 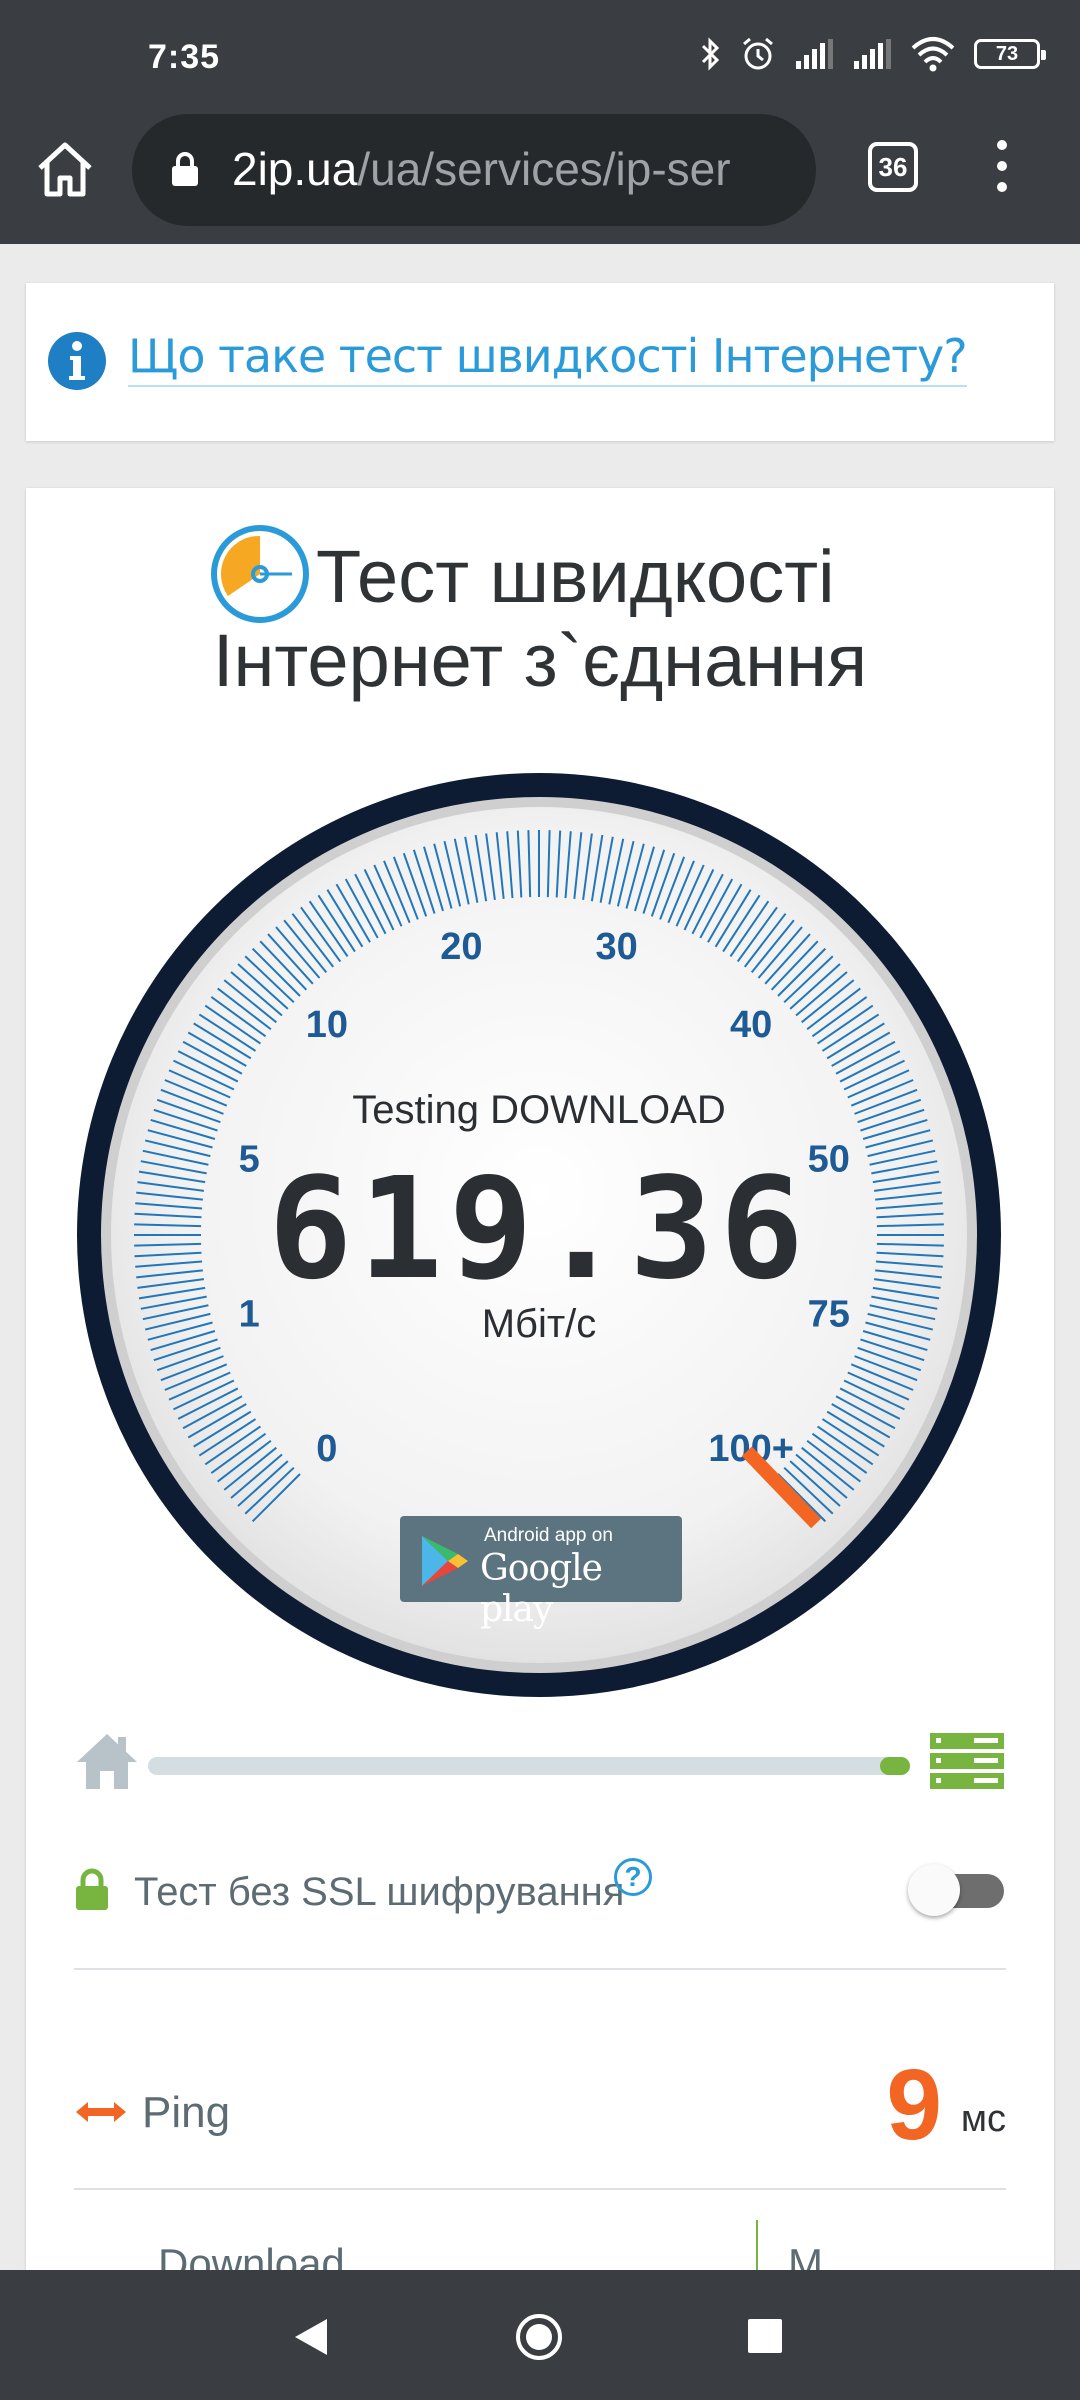 What do you see at coordinates (933, 54) in the screenshot?
I see `wifi-icon` at bounding box center [933, 54].